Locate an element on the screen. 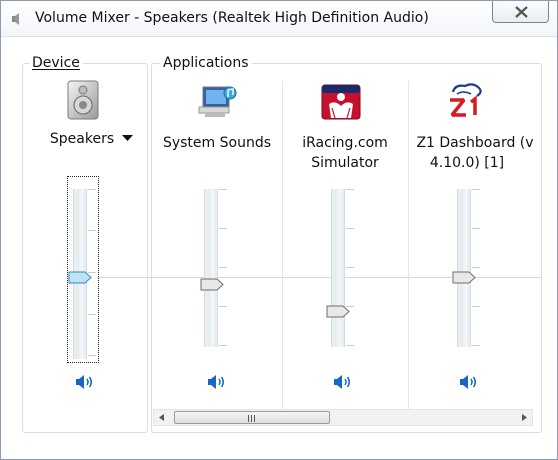 Image resolution: width=558 pixels, height=460 pixels. app-volume-thumb-system-sounds is located at coordinates (212, 284).